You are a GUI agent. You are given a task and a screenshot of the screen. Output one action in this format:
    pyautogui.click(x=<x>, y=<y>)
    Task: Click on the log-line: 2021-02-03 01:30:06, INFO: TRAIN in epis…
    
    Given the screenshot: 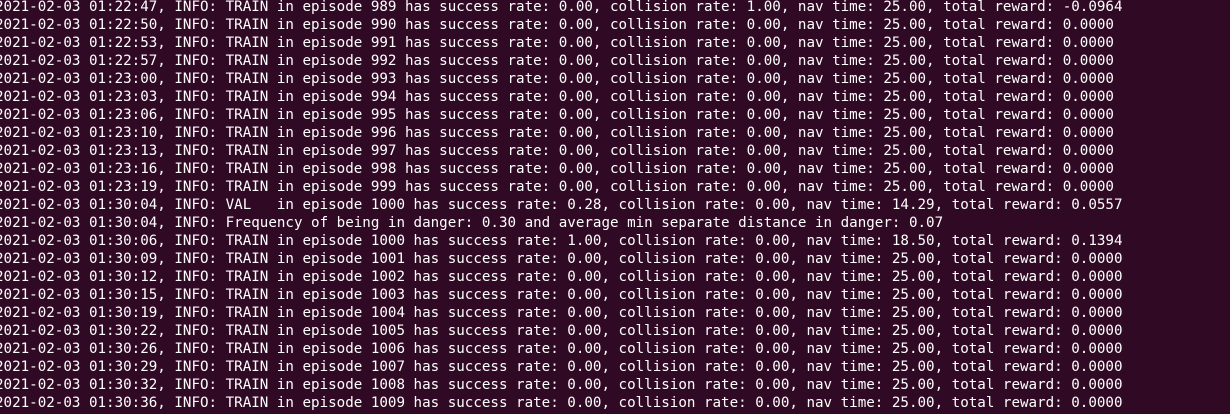 What is the action you would take?
    pyautogui.click(x=561, y=241)
    